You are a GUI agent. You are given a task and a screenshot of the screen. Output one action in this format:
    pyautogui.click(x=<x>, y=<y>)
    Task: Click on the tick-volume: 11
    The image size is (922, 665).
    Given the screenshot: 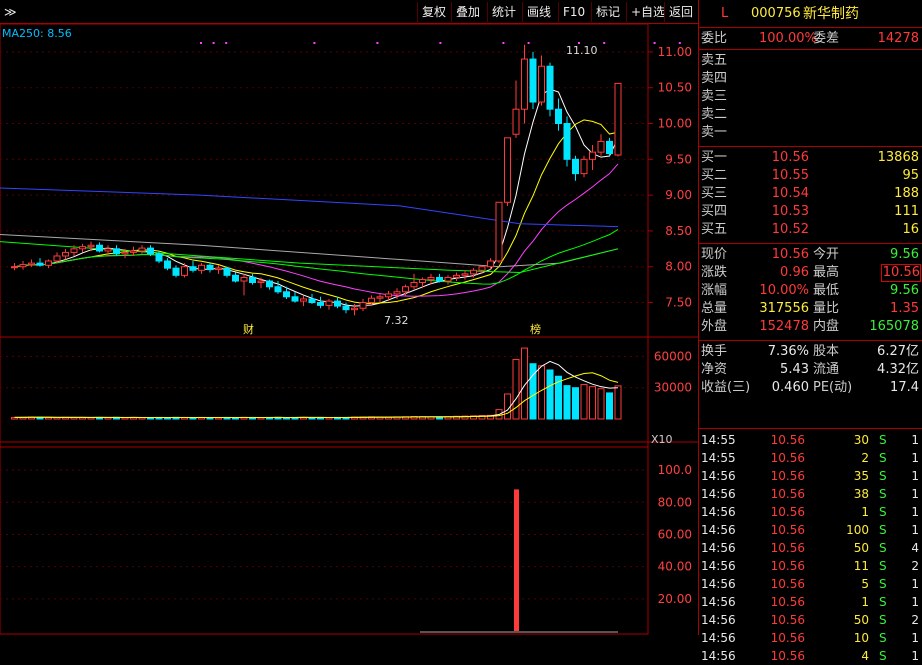 What is the action you would take?
    pyautogui.click(x=861, y=566)
    